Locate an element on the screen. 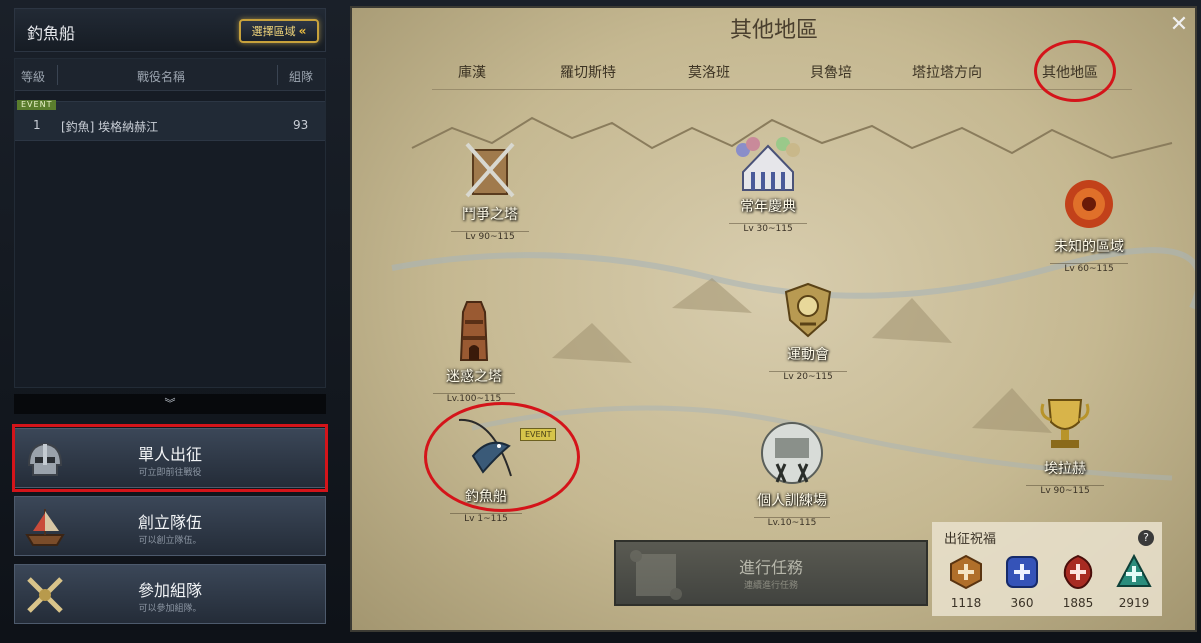 The image size is (1201, 643). node-level: Lv 60~115 is located at coordinates (1089, 268).